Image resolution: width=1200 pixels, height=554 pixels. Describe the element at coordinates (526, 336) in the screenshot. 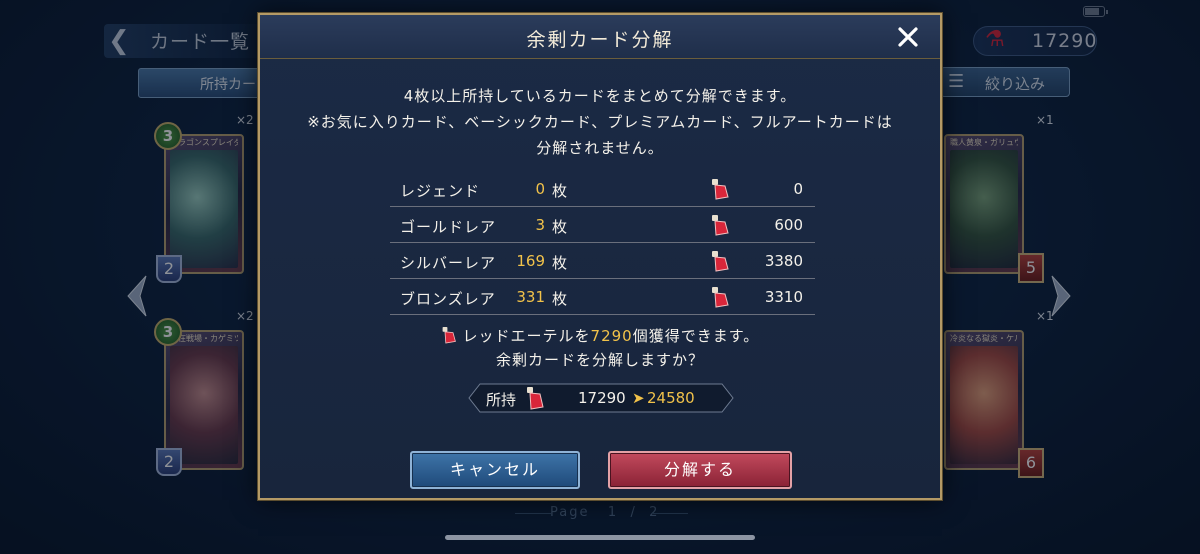

I see `result-prefix: レッドエーテルを` at that location.